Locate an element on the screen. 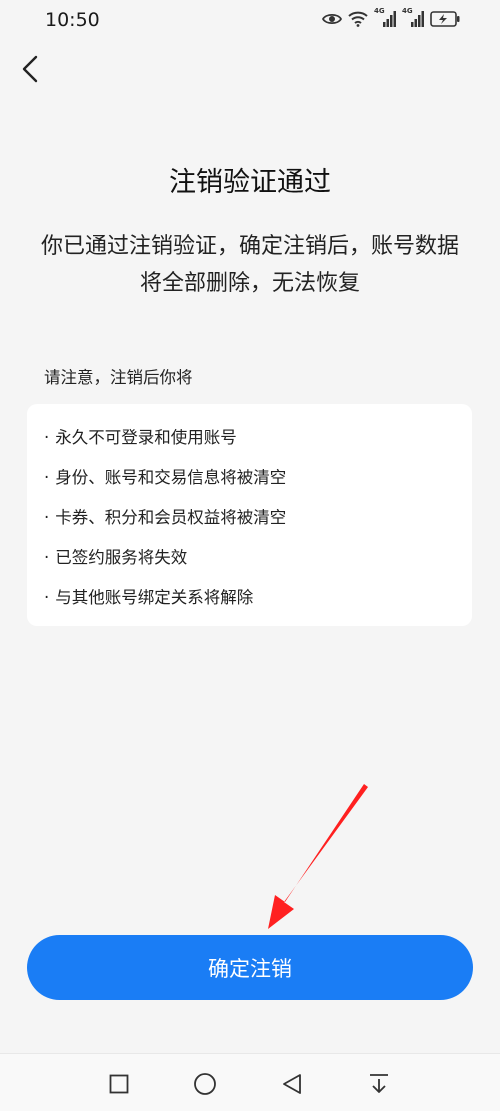 The image size is (500, 1111). nav-back-button is located at coordinates (292, 1084).